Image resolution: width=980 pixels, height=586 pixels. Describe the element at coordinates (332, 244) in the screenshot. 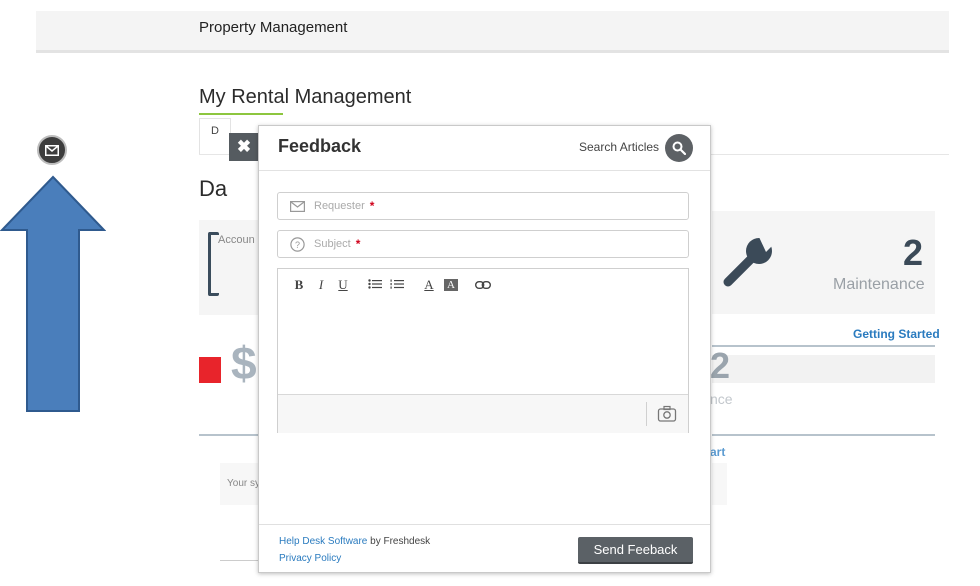

I see `subject-placeholder: Subject` at that location.